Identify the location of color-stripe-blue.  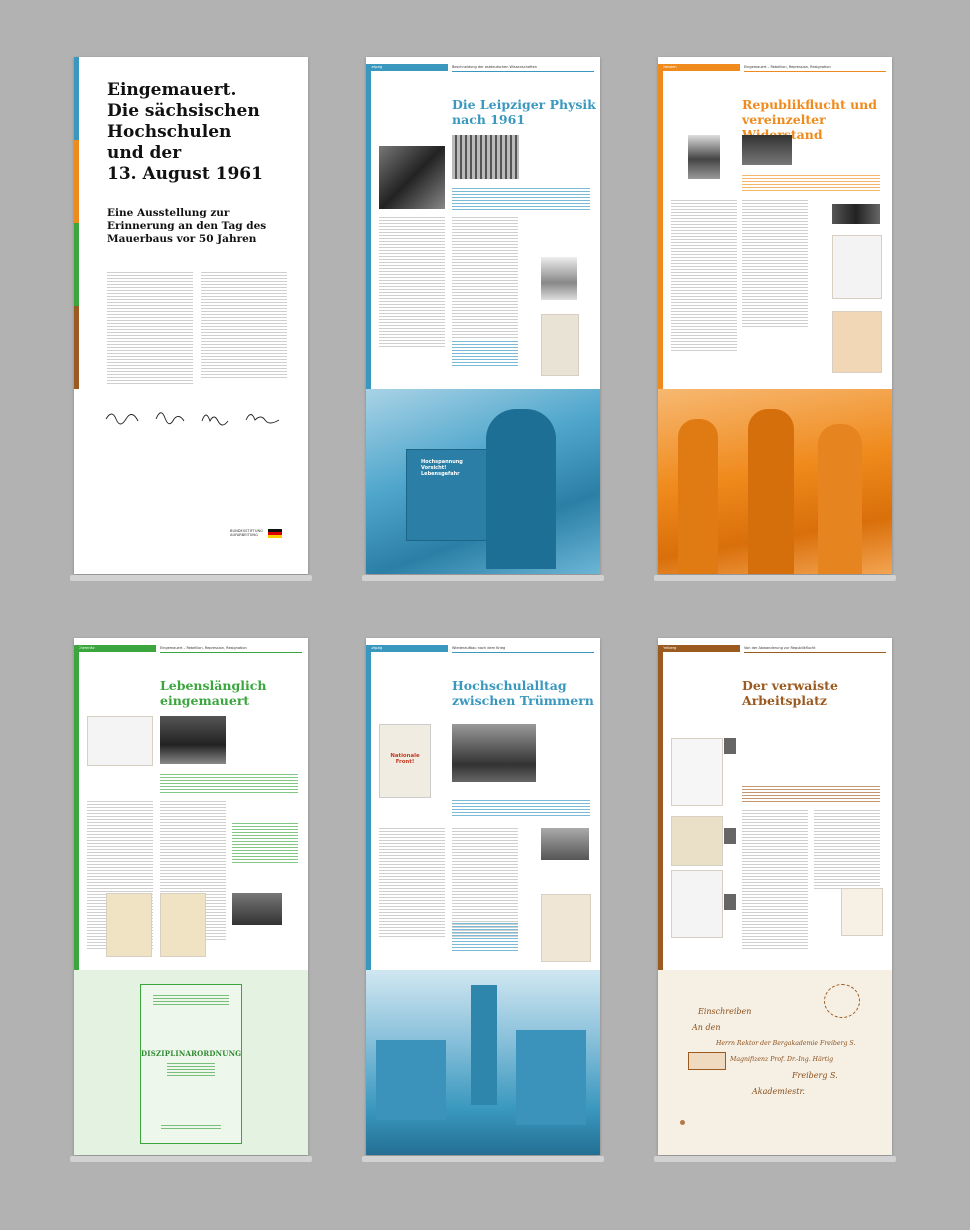
(76, 98).